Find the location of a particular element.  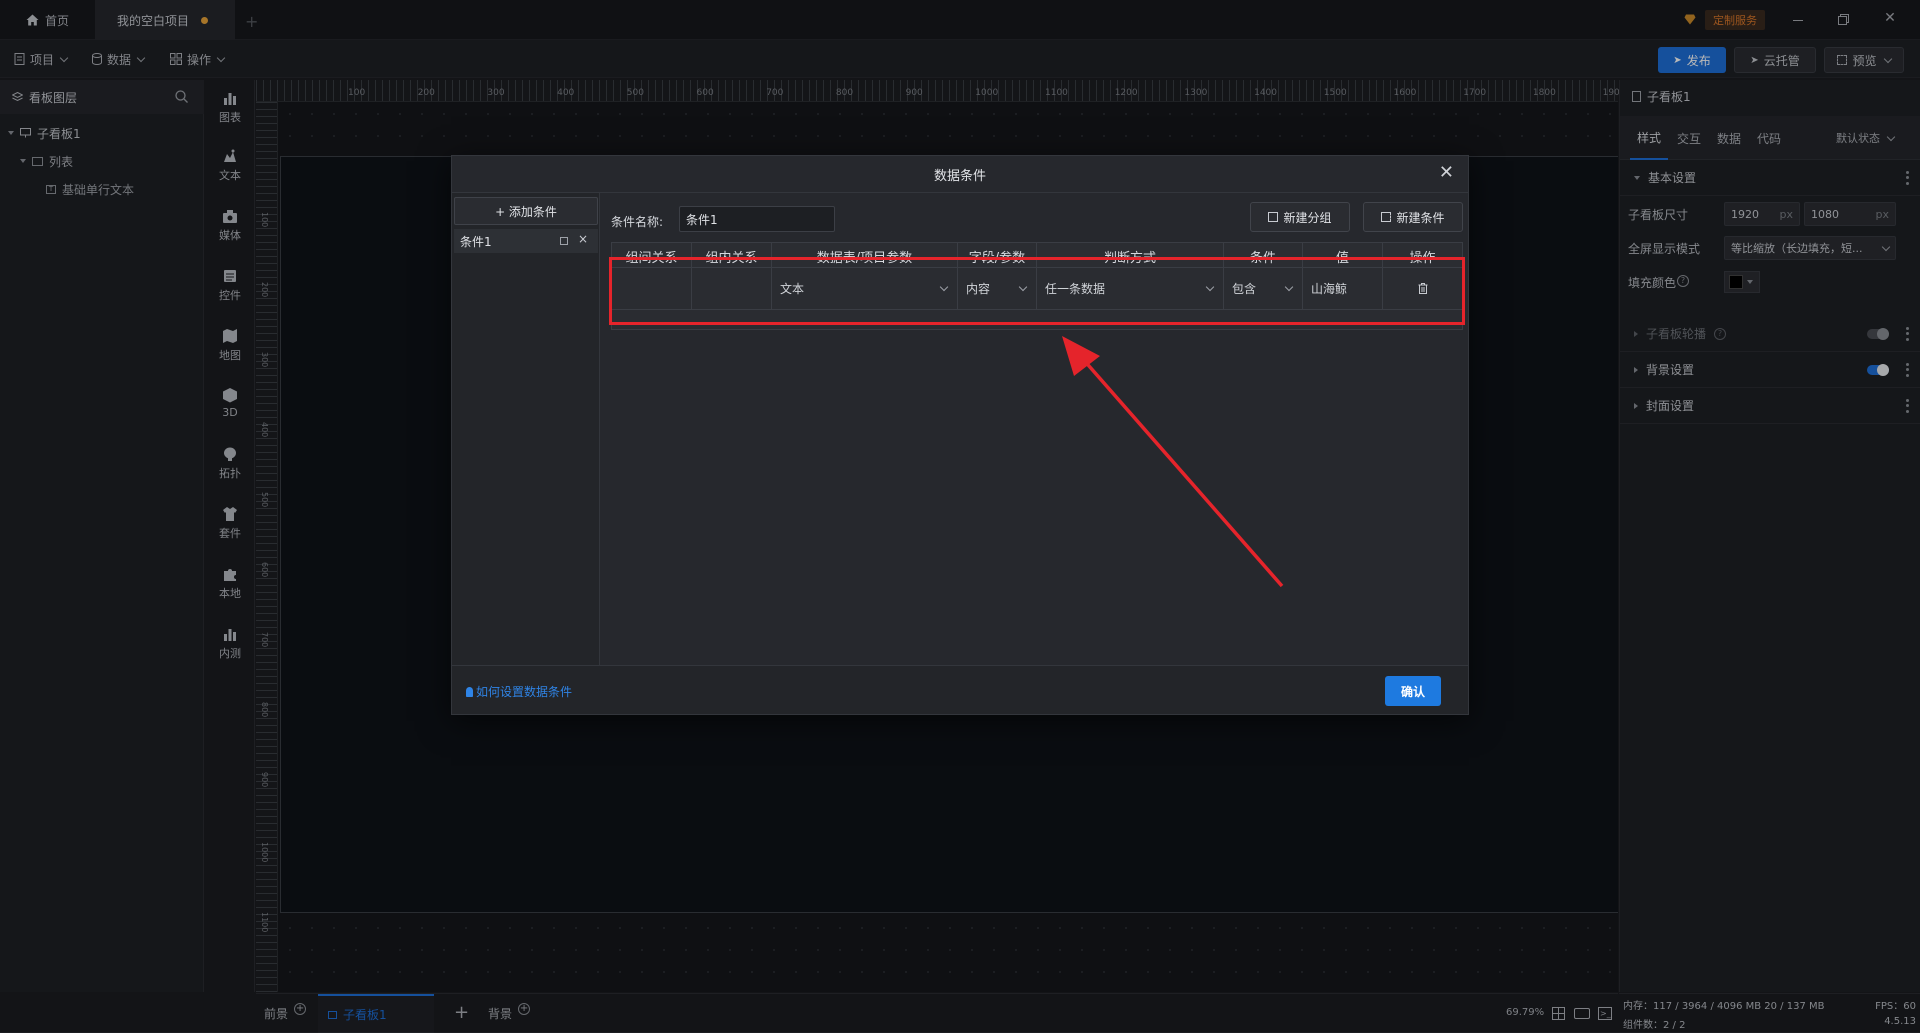

help-link: 如何设置数据条件 is located at coordinates (519, 691).